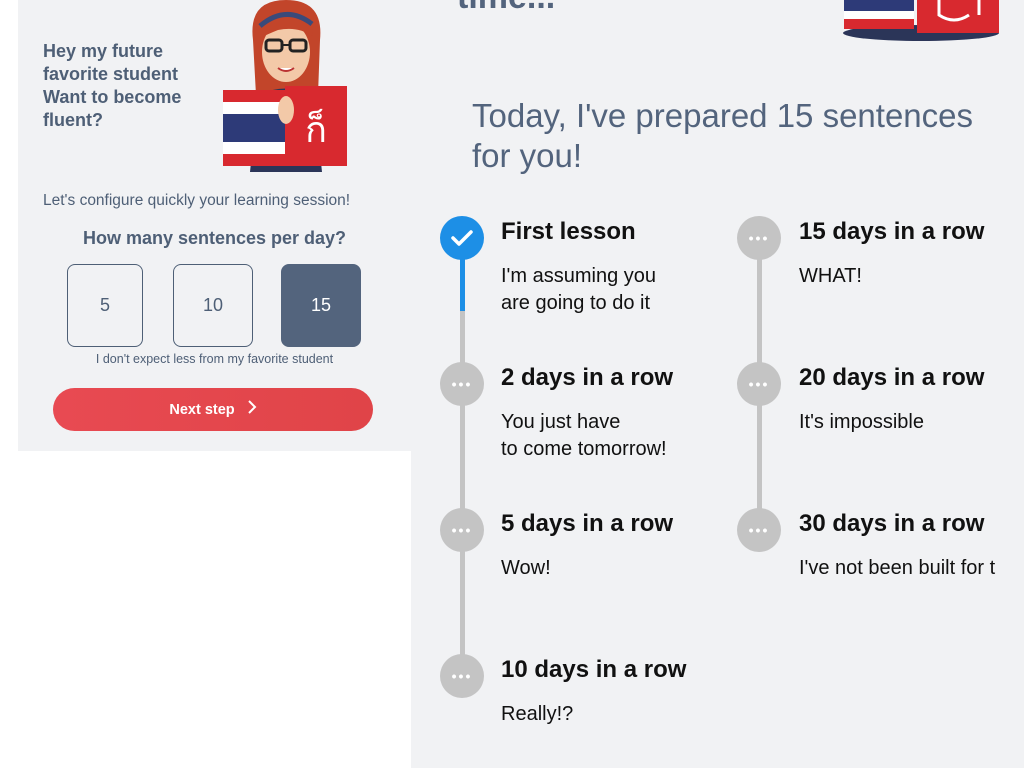 The image size is (1024, 768). I want to click on milestone-description: Wow!, so click(526, 568).